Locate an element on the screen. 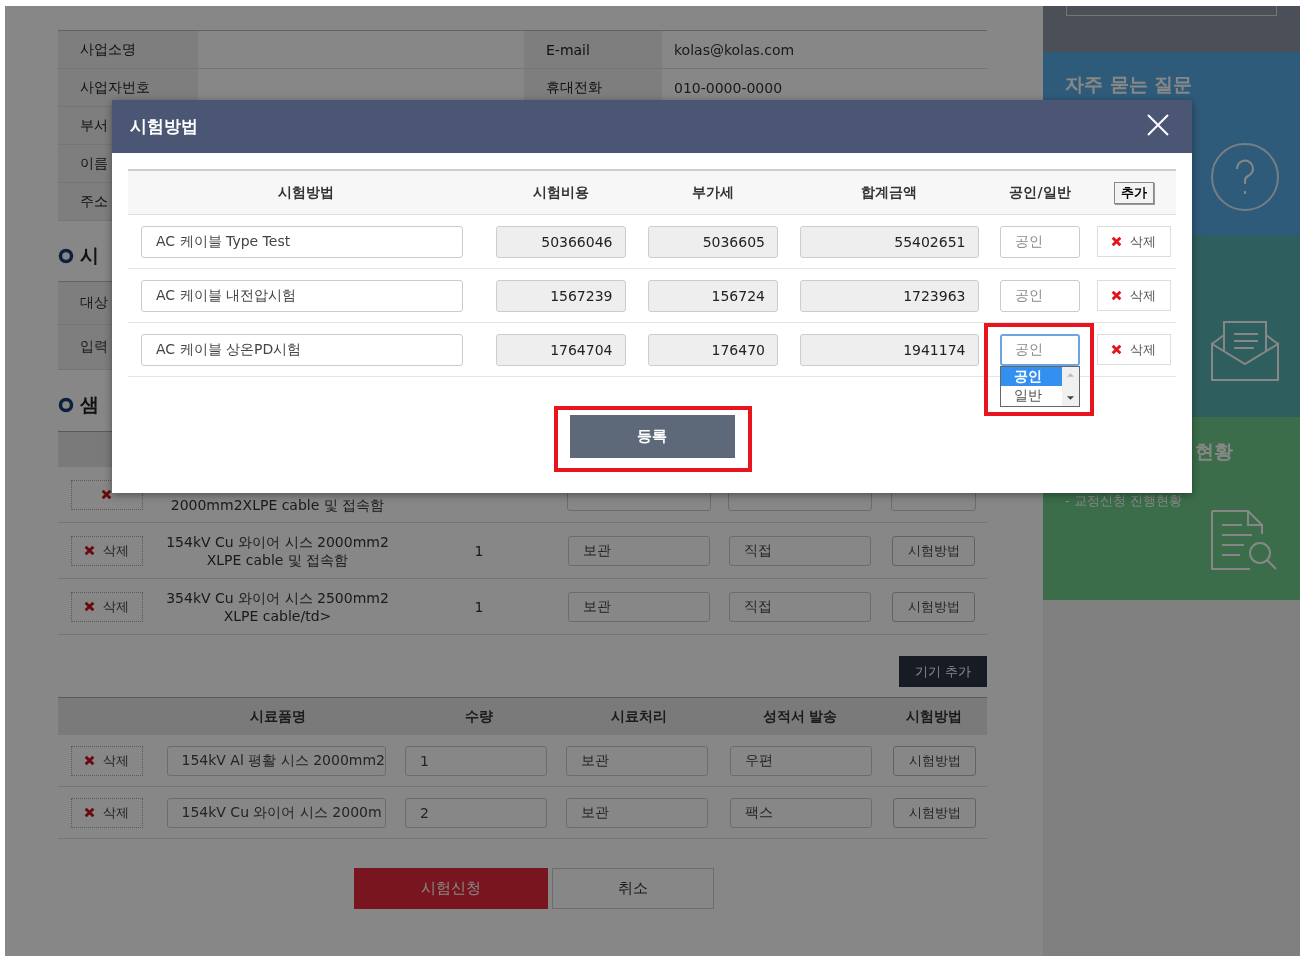 The width and height of the screenshot is (1302, 956). column-header: 합계금액 is located at coordinates (889, 192).